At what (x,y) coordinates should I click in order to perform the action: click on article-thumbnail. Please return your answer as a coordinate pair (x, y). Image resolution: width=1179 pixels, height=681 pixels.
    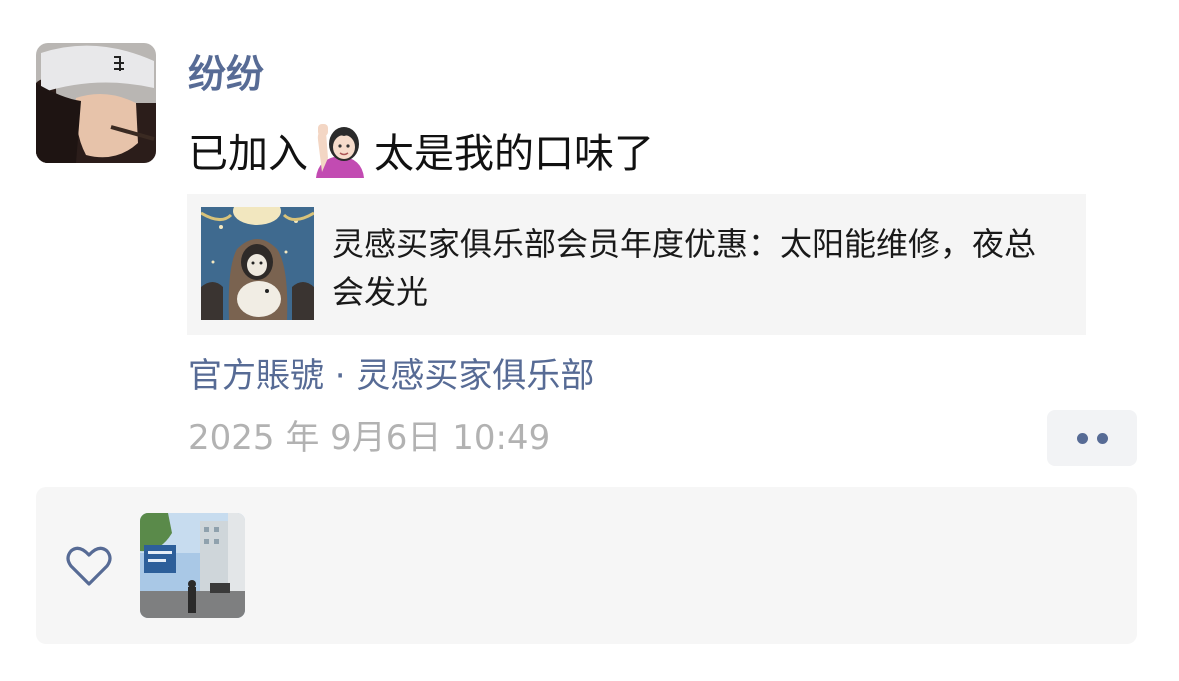
    Looking at the image, I should click on (257, 263).